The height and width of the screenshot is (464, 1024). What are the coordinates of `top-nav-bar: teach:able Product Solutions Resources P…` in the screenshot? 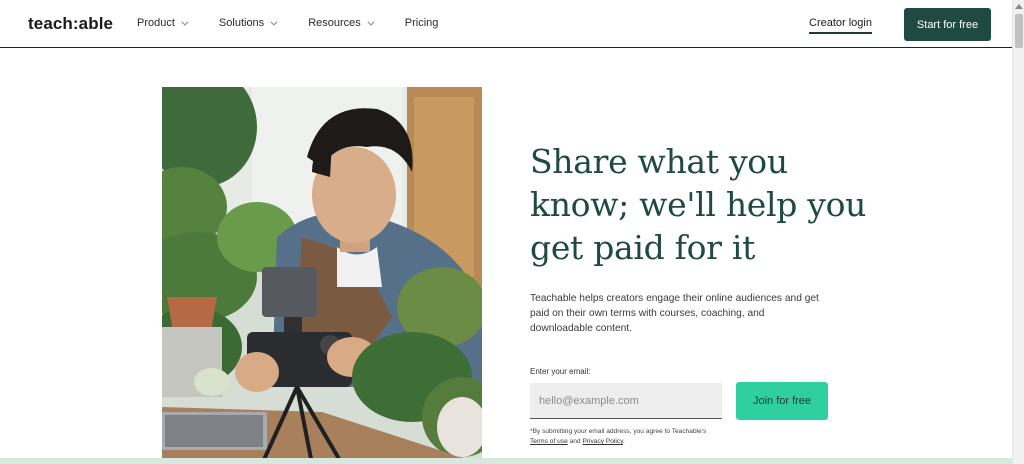 It's located at (506, 24).